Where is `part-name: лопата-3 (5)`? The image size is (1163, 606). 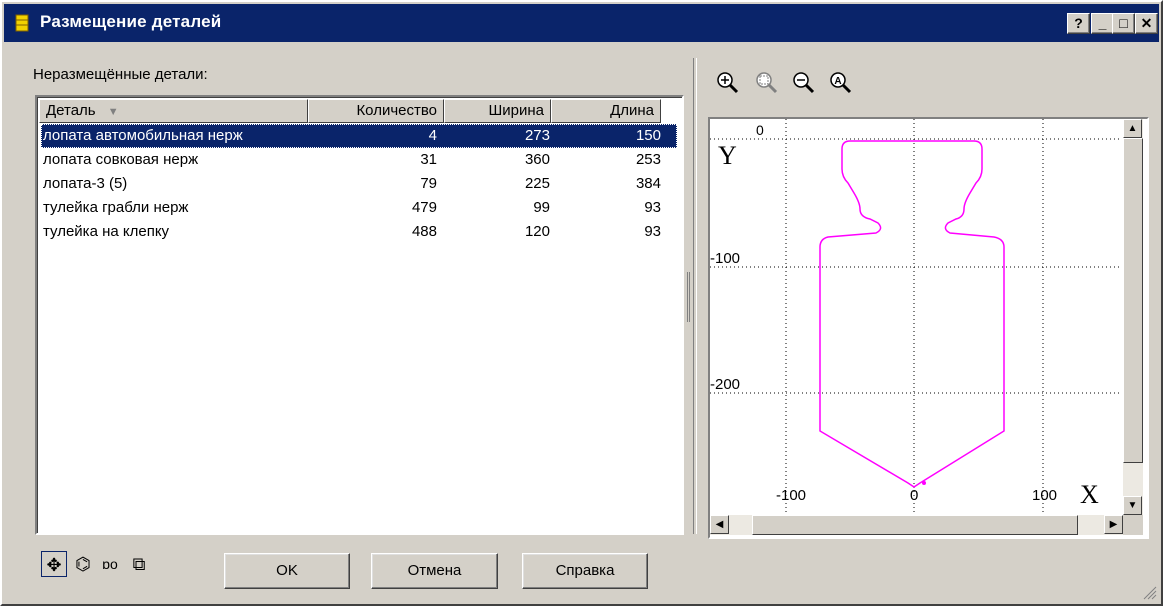
part-name: лопата-3 (5) is located at coordinates (85, 183).